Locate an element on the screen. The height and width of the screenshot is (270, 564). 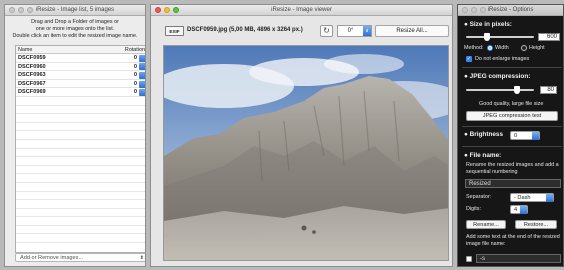
width-radio is located at coordinates (490, 48).